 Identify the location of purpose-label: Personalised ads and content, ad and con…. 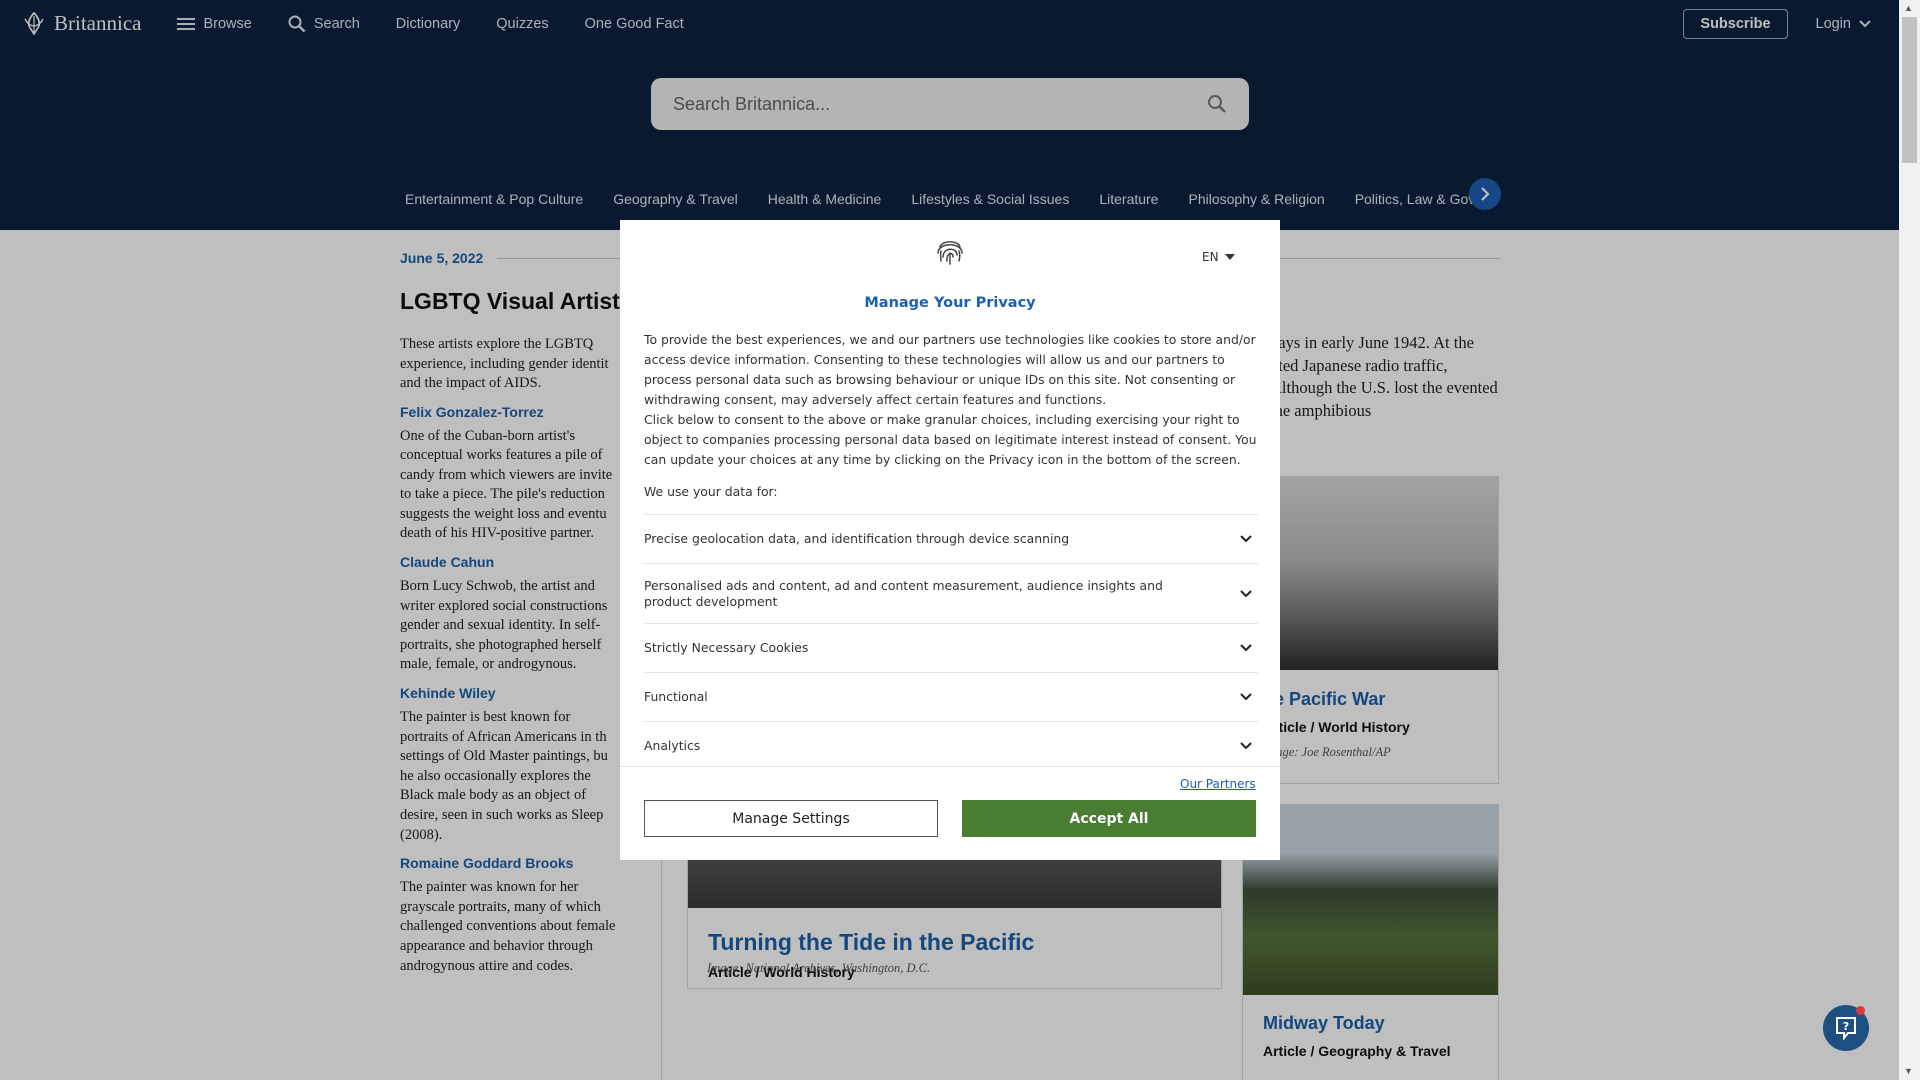
(903, 593).